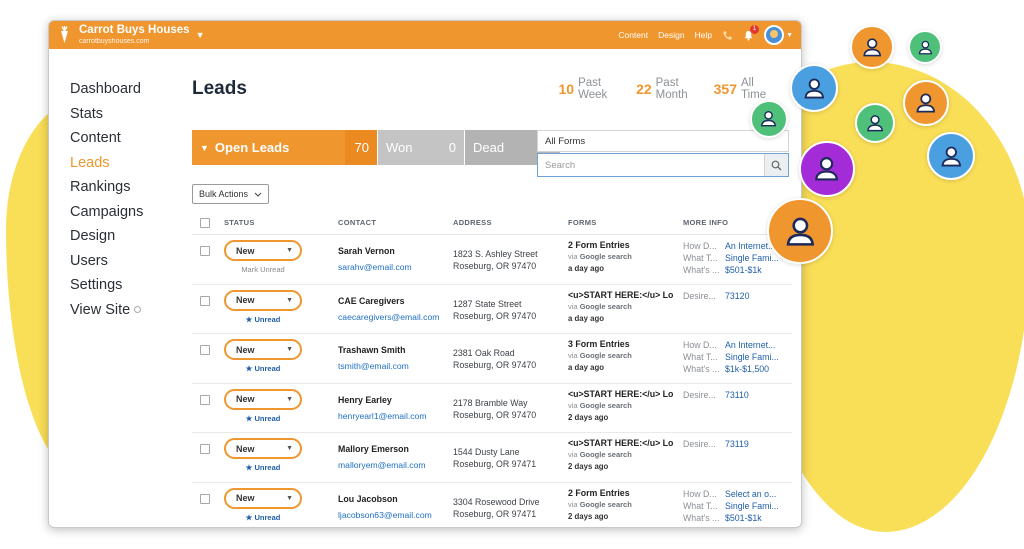  What do you see at coordinates (605, 504) in the screenshot?
I see `form-source-value: Google search` at bounding box center [605, 504].